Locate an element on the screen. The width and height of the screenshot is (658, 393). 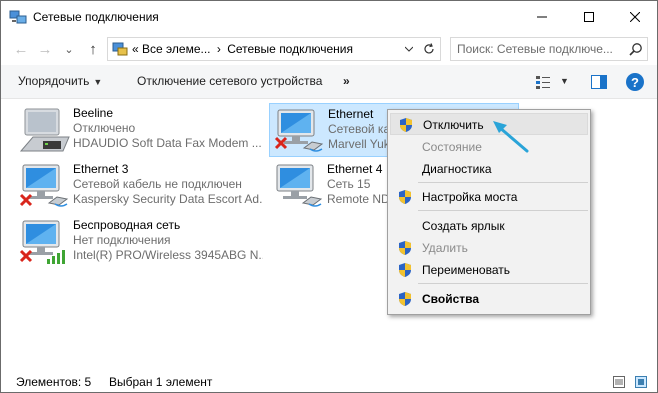
connection-status: Нет подключения is located at coordinates (122, 240).